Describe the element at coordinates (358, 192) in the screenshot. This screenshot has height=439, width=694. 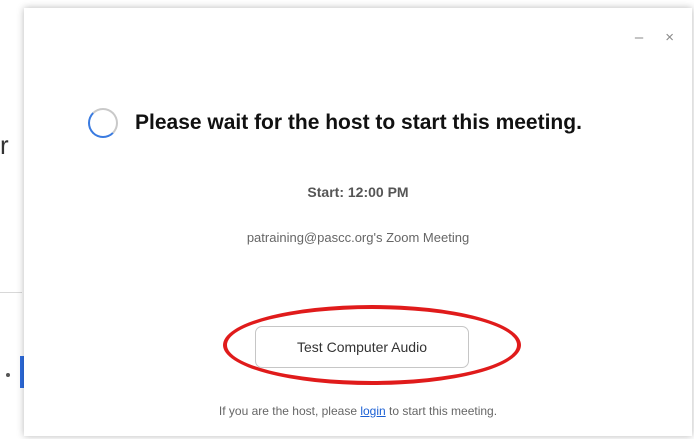
I see `meeting-start-time: Start: 12:00 PM` at that location.